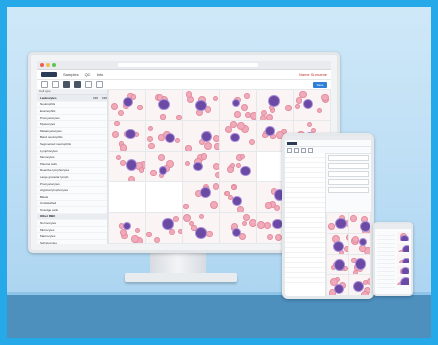  What do you see at coordinates (313, 74) in the screenshot?
I see `user-name: Name Surname` at bounding box center [313, 74].